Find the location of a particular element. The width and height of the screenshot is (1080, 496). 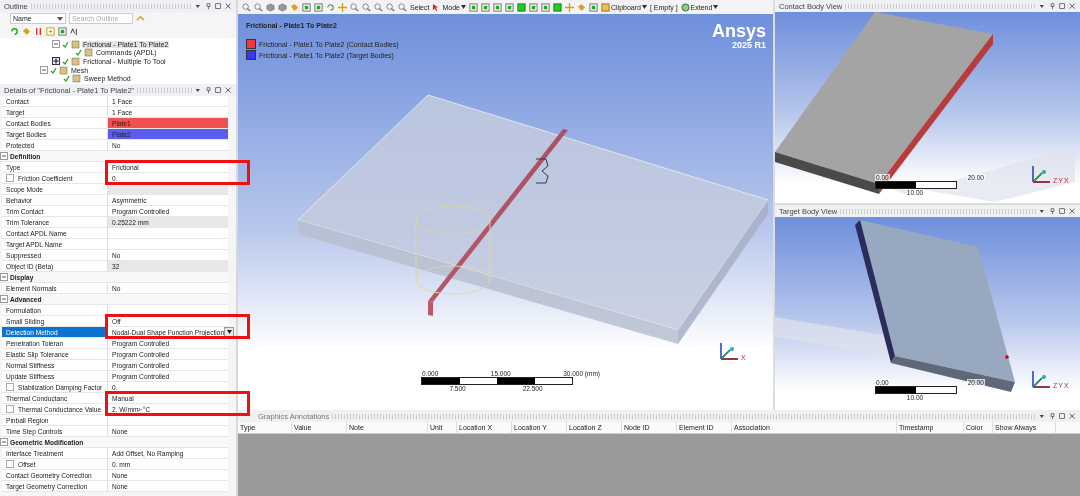

arrows-icon is located at coordinates (38, 31).